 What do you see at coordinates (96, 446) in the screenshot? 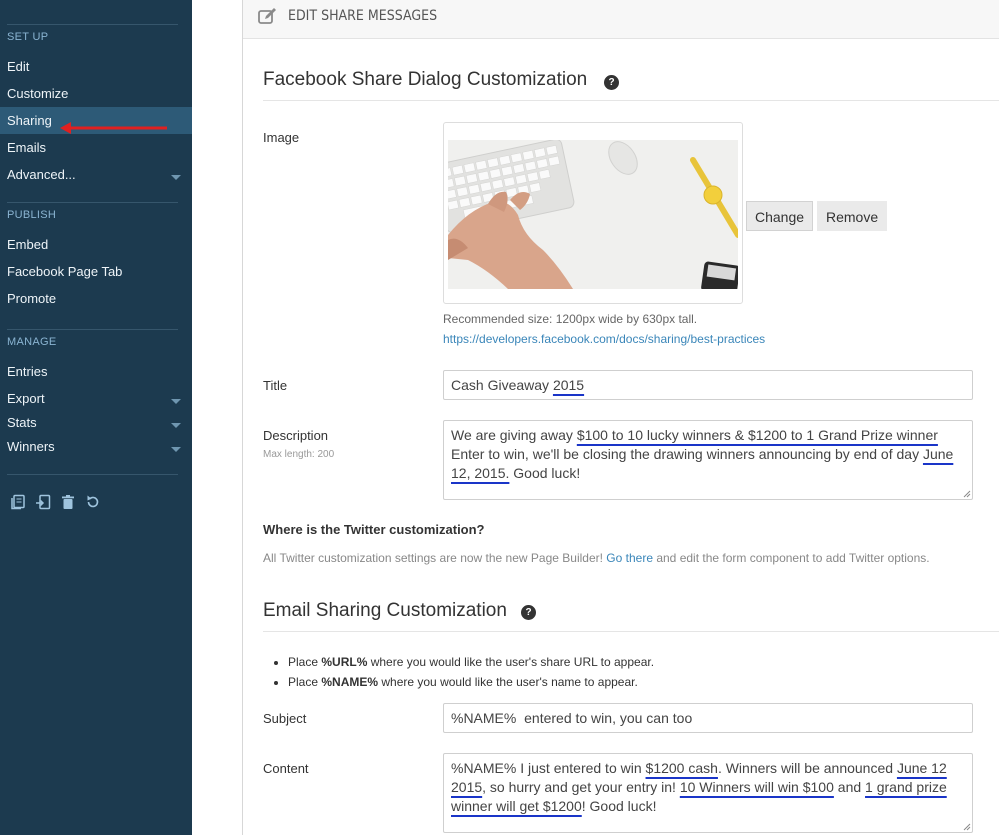
I see `sidebar-item-winners: Winners` at bounding box center [96, 446].